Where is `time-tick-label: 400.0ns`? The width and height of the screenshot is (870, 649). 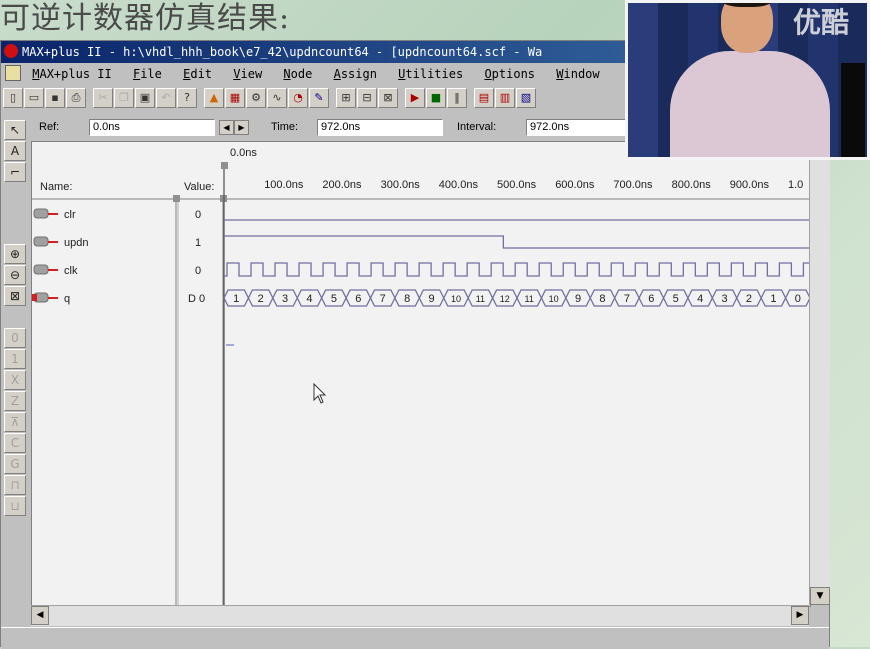 time-tick-label: 400.0ns is located at coordinates (459, 185).